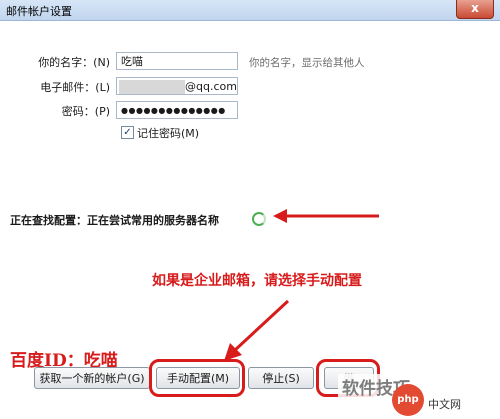 This screenshot has height=419, width=500. I want to click on email-label: 电子邮件：(L), so click(75, 87).